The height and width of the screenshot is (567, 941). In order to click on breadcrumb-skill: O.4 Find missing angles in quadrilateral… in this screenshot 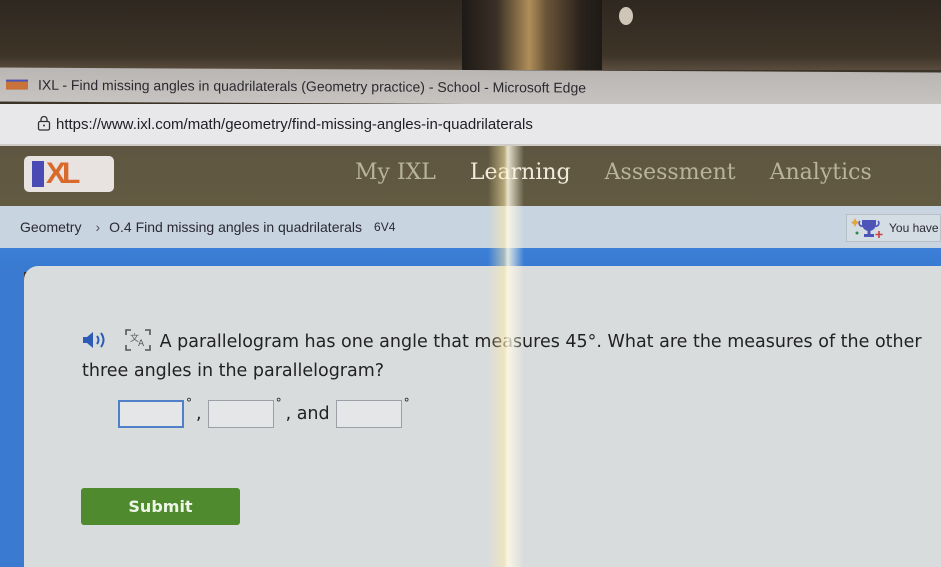, I will do `click(236, 227)`.